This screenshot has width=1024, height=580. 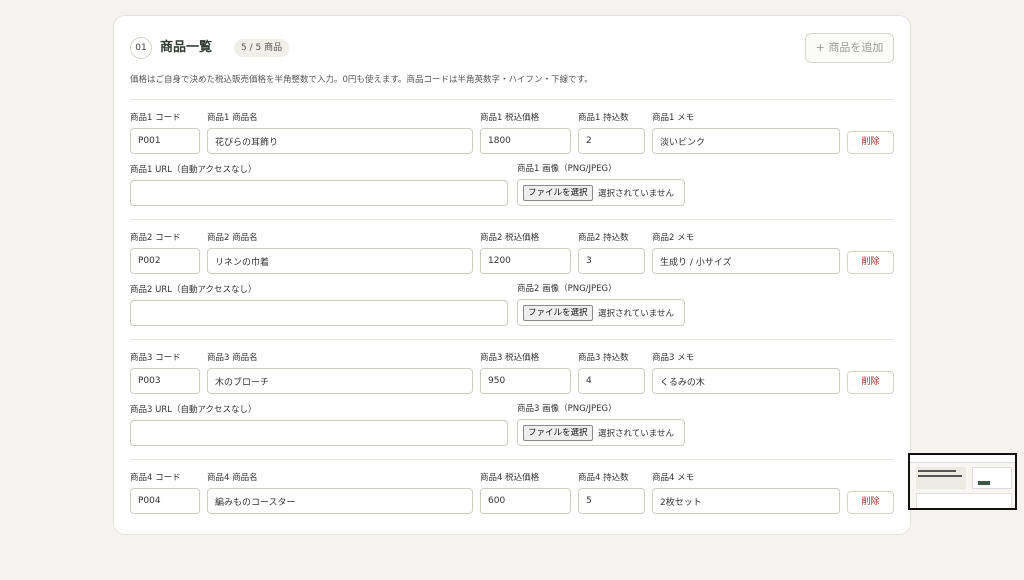 I want to click on code-label: 商品4 コード, so click(x=155, y=478).